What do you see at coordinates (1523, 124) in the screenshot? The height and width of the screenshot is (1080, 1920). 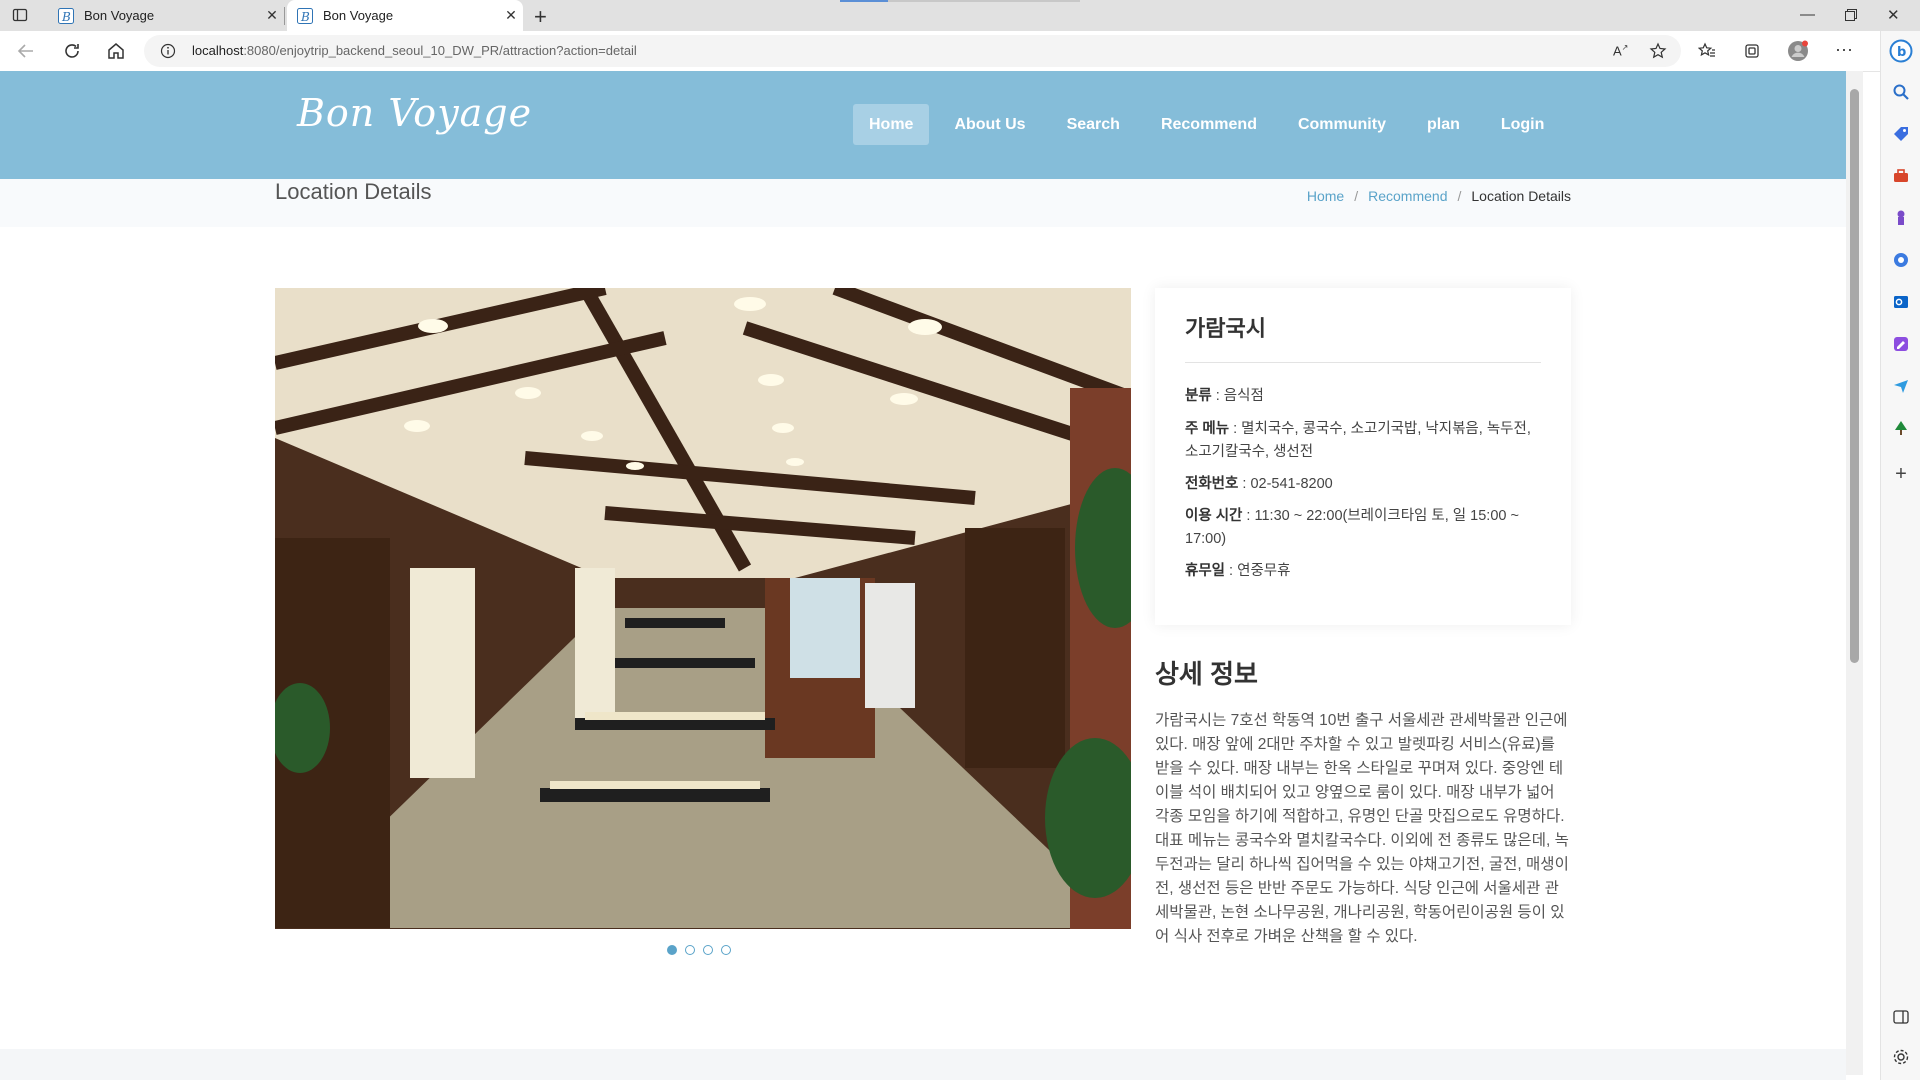 I see `nav-login: Login` at bounding box center [1523, 124].